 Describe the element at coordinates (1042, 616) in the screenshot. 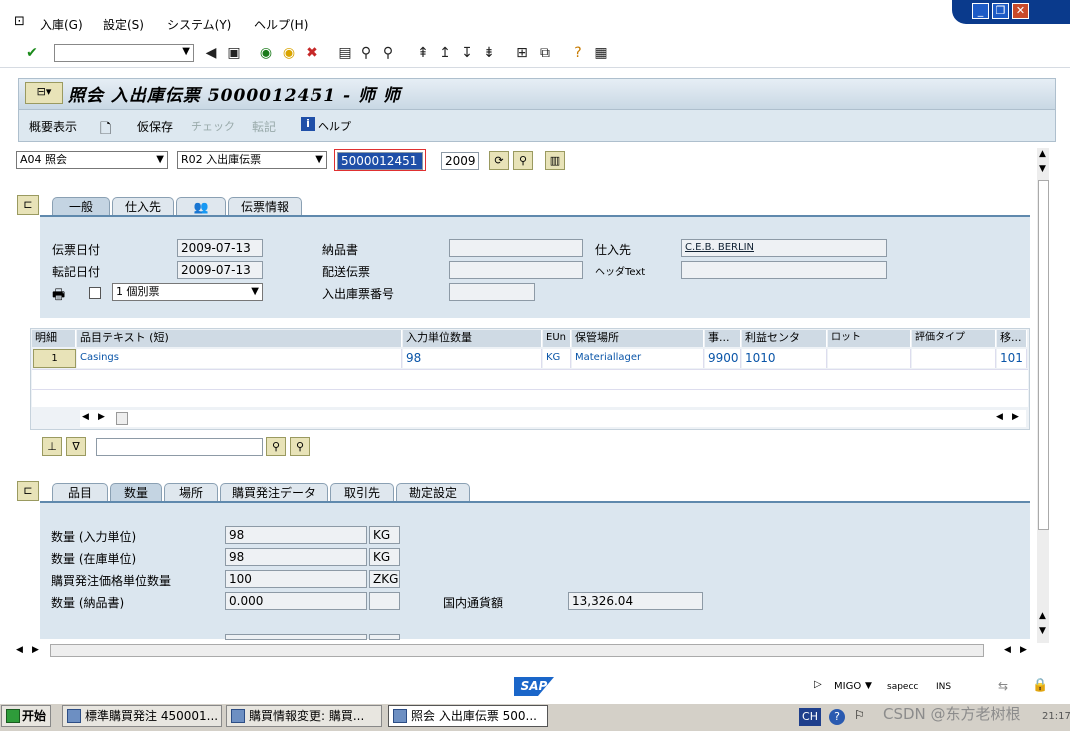

I see `scroll-up-icon-bottom: ▲` at that location.